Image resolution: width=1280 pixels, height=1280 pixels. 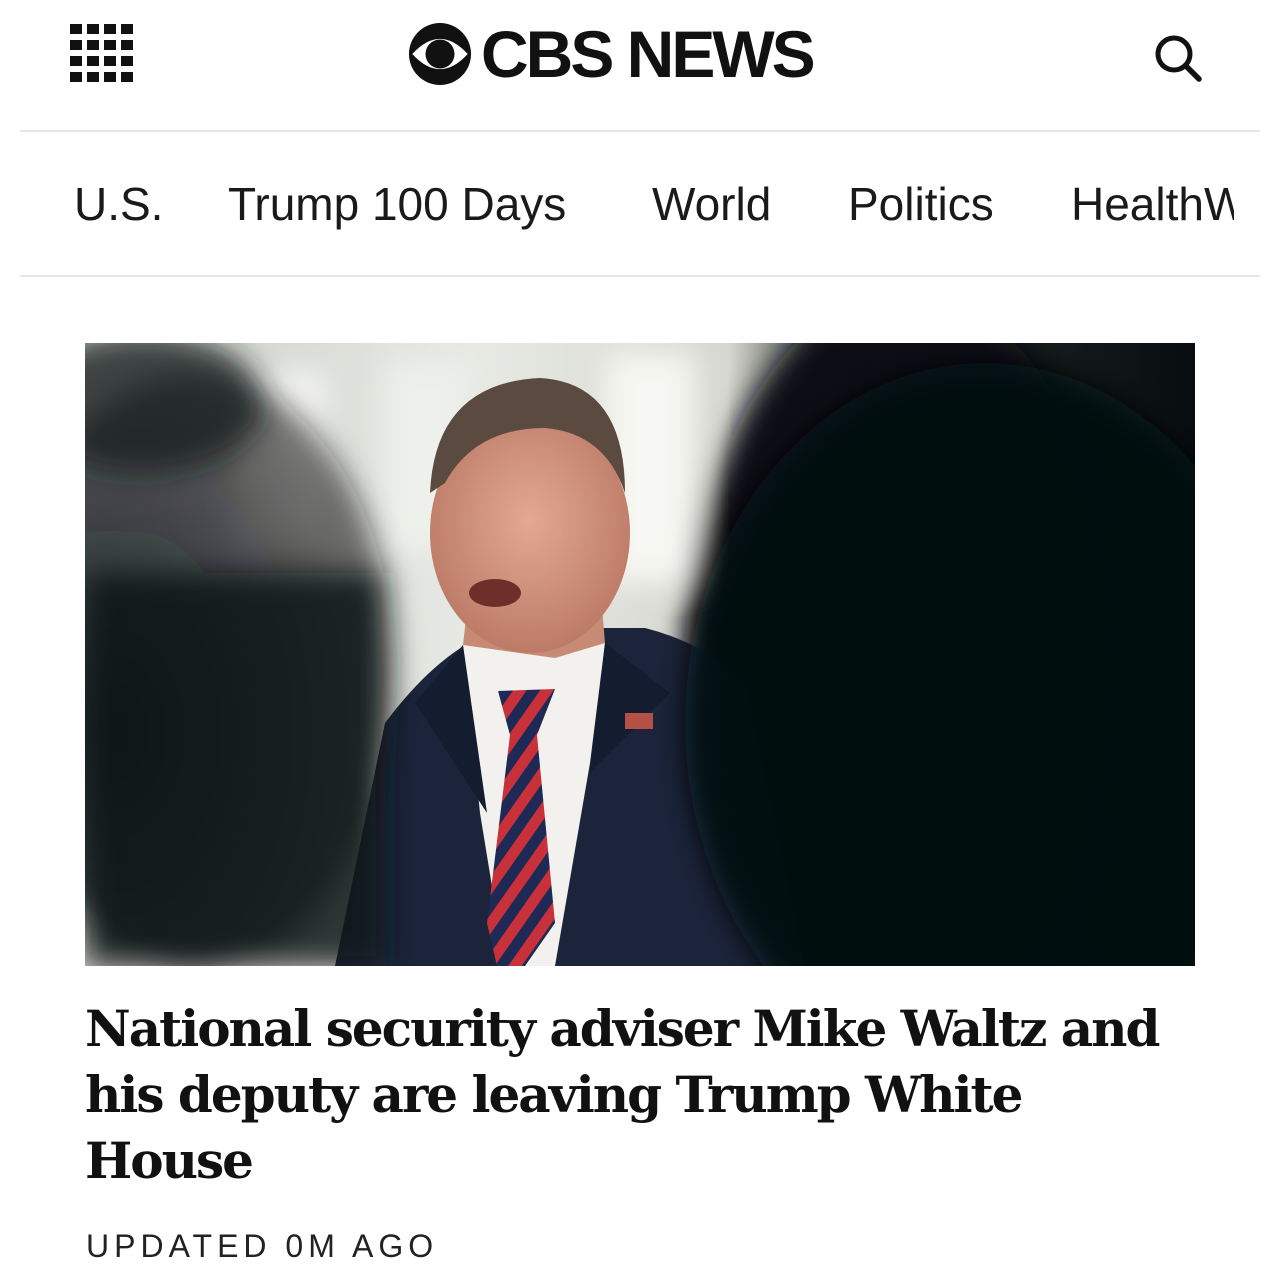 What do you see at coordinates (440, 54) in the screenshot?
I see `cbs-eye-icon` at bounding box center [440, 54].